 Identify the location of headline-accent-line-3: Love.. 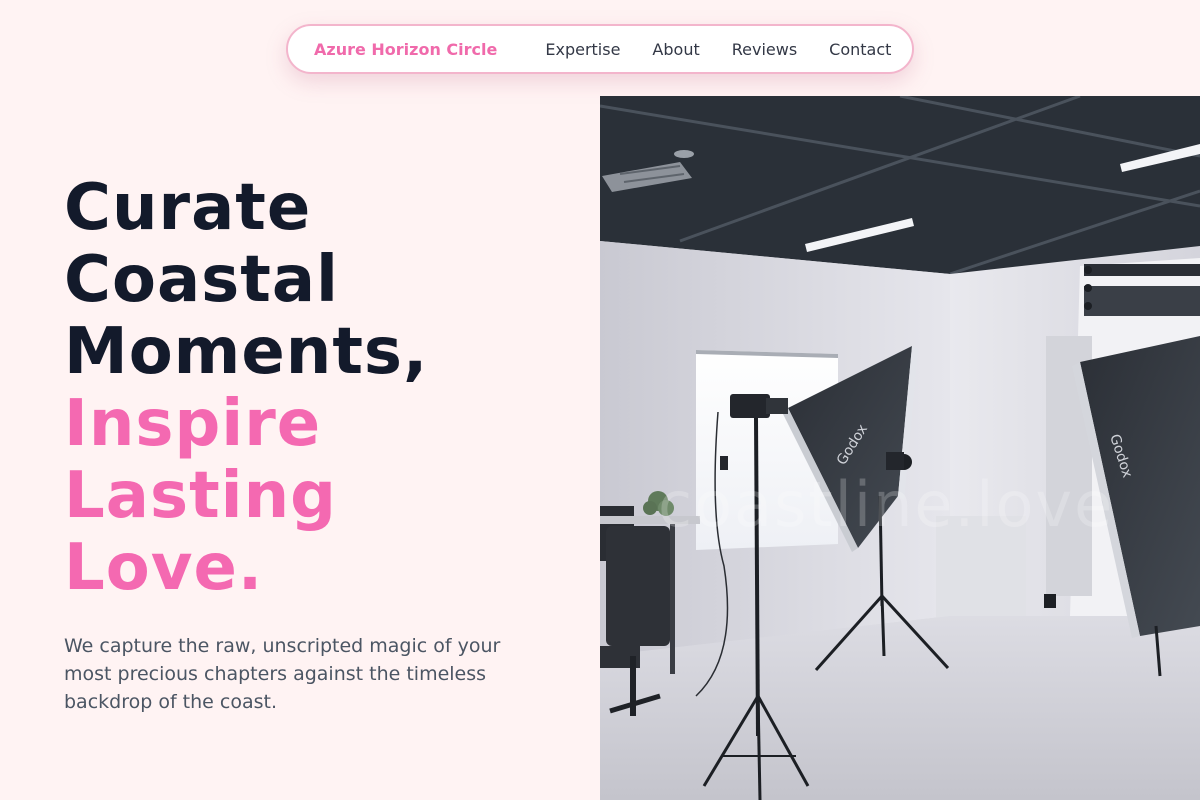
(164, 568).